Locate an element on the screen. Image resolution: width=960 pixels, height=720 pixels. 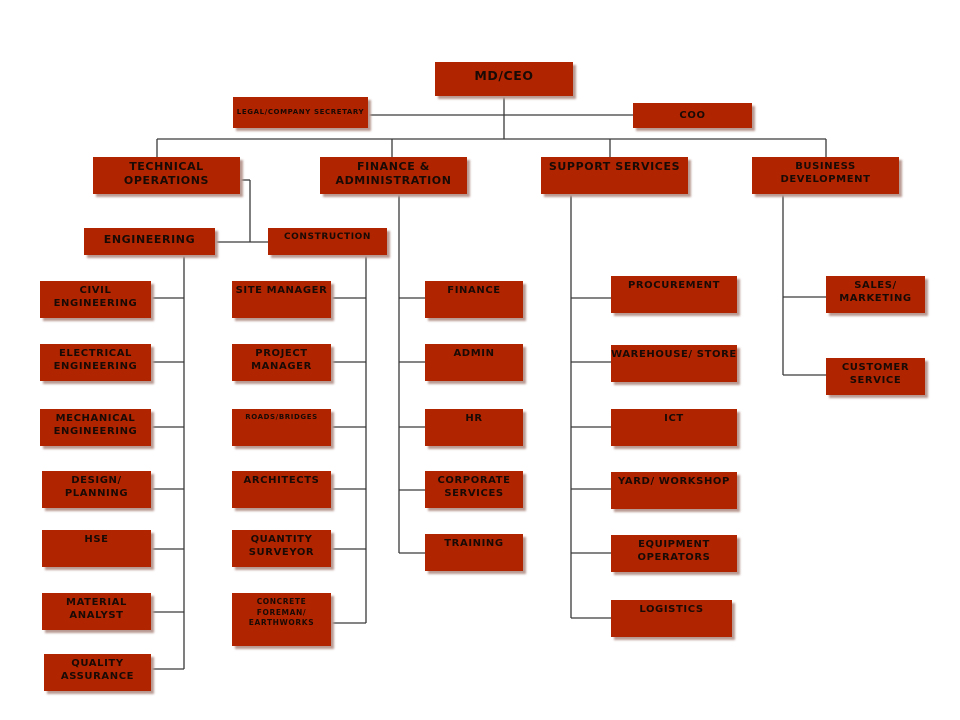
engineering-unit: QUALITY ASSURANCE is located at coordinates (97, 672).